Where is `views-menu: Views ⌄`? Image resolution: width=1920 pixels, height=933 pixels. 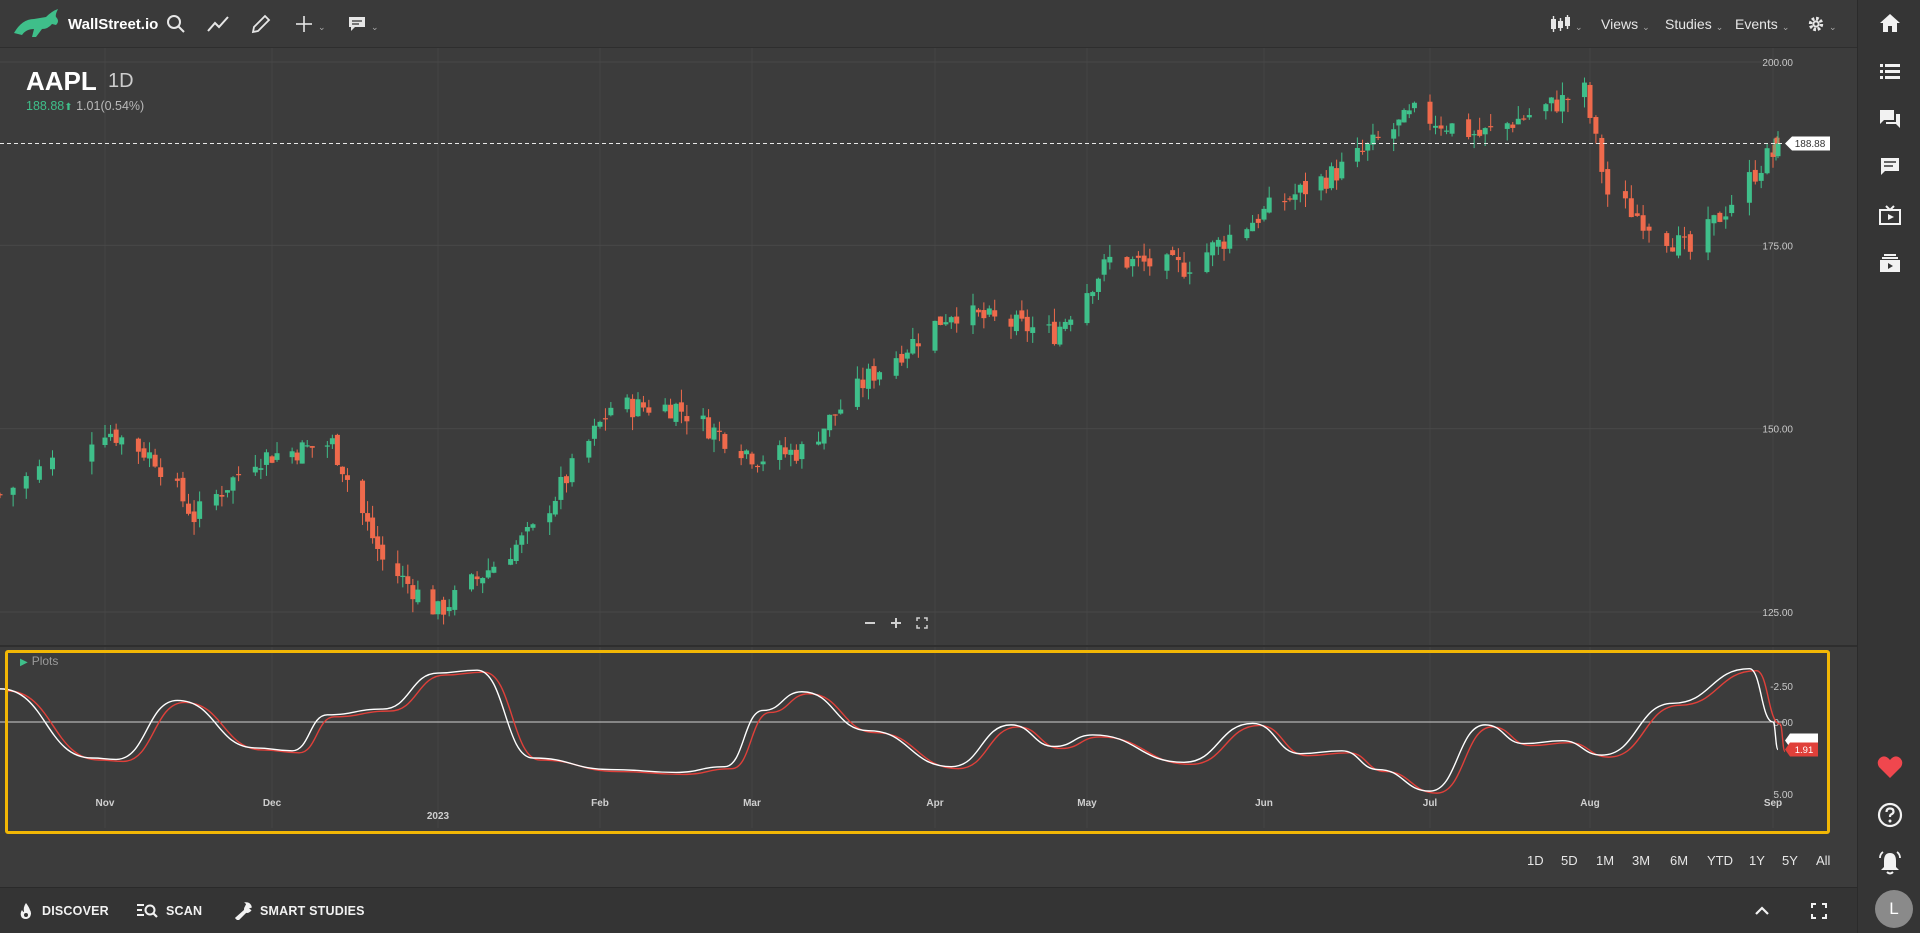
views-menu: Views ⌄ is located at coordinates (1625, 24).